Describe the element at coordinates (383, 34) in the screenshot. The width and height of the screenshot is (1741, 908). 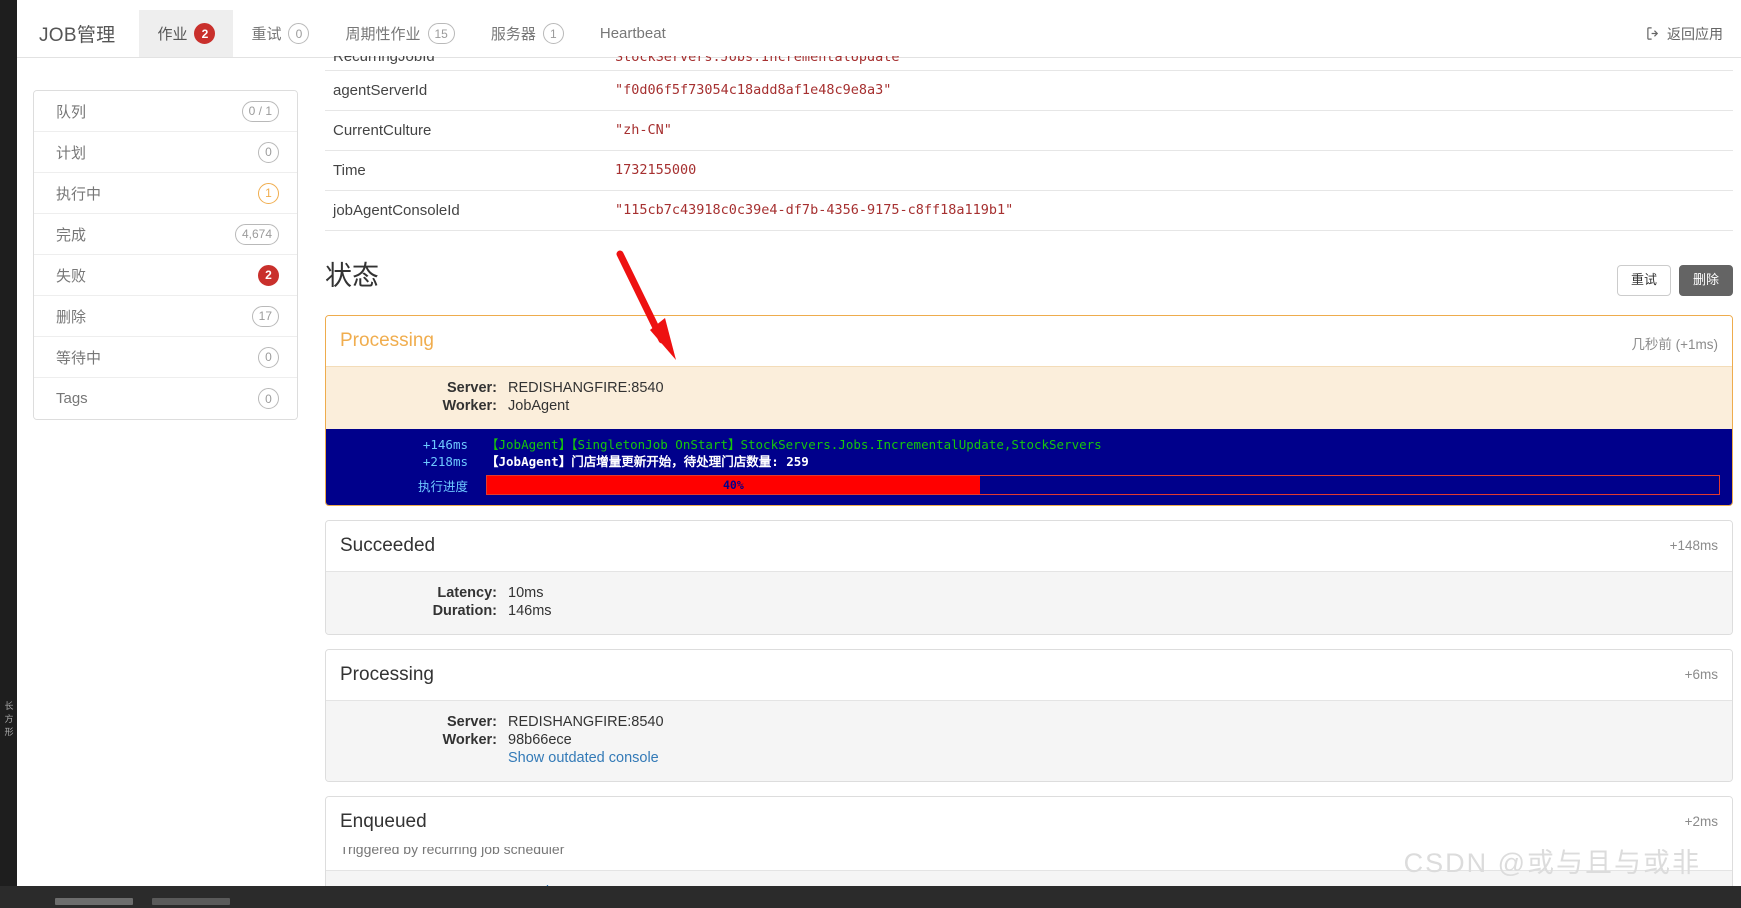
I see `nav-tab-recurring-label: 周期性作业` at that location.